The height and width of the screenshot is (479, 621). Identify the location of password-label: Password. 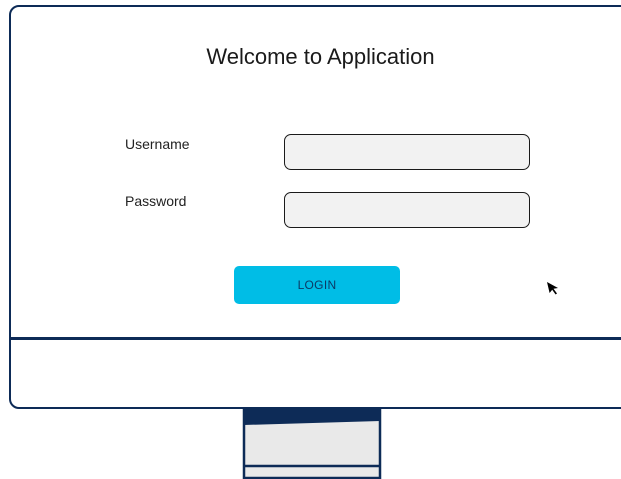
(156, 201).